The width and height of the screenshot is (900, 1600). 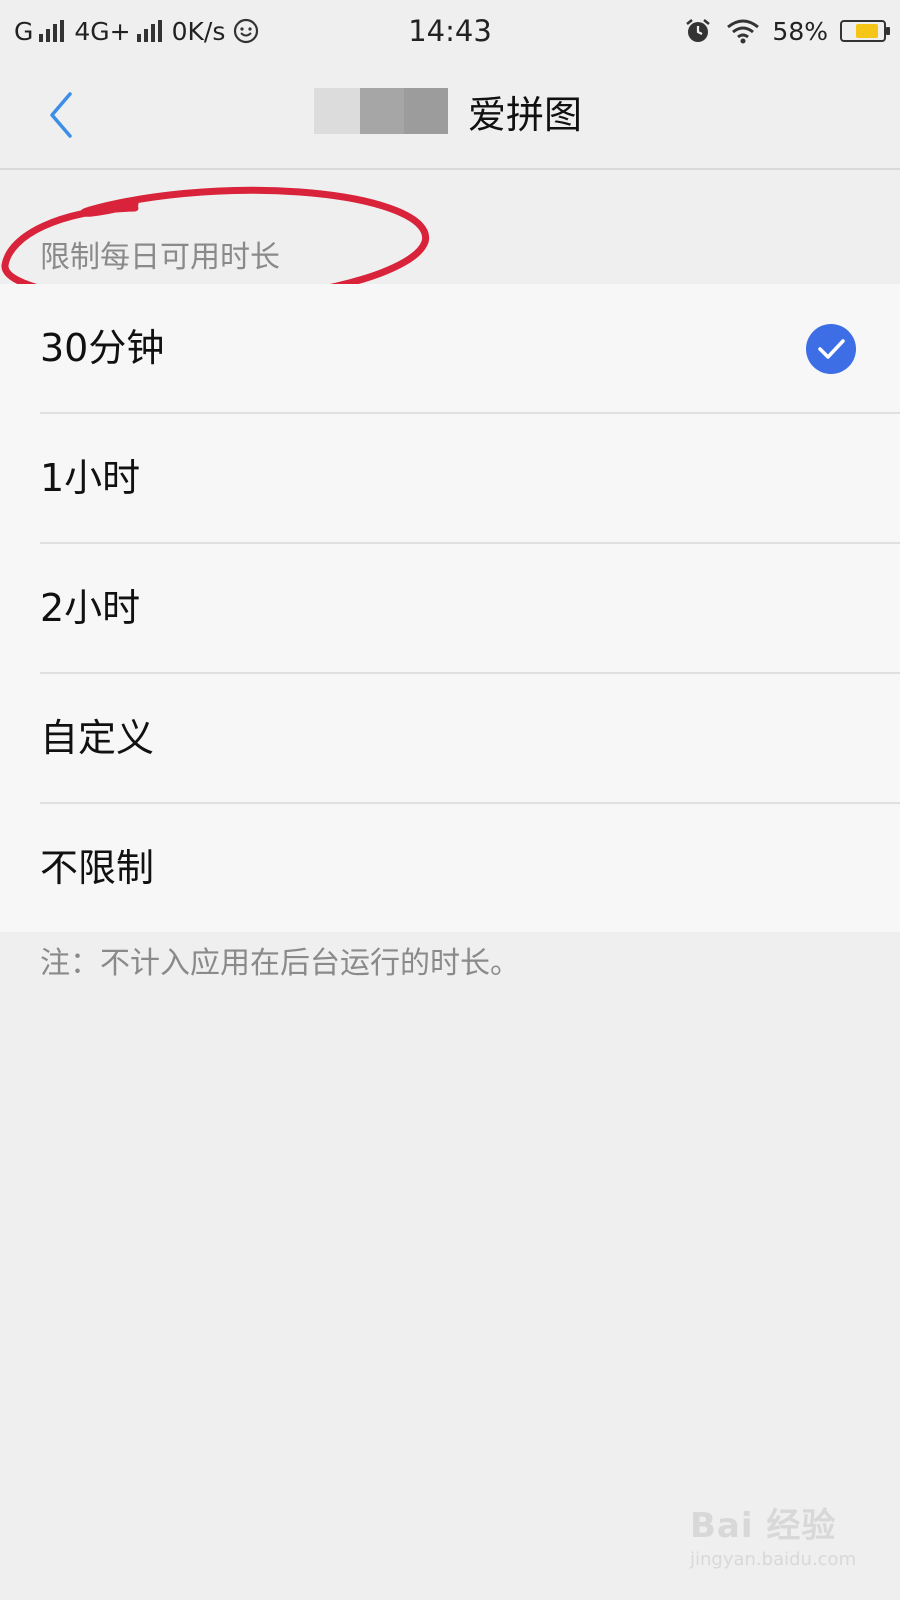 What do you see at coordinates (160, 257) in the screenshot?
I see `section-header: 限制每日可用时长` at bounding box center [160, 257].